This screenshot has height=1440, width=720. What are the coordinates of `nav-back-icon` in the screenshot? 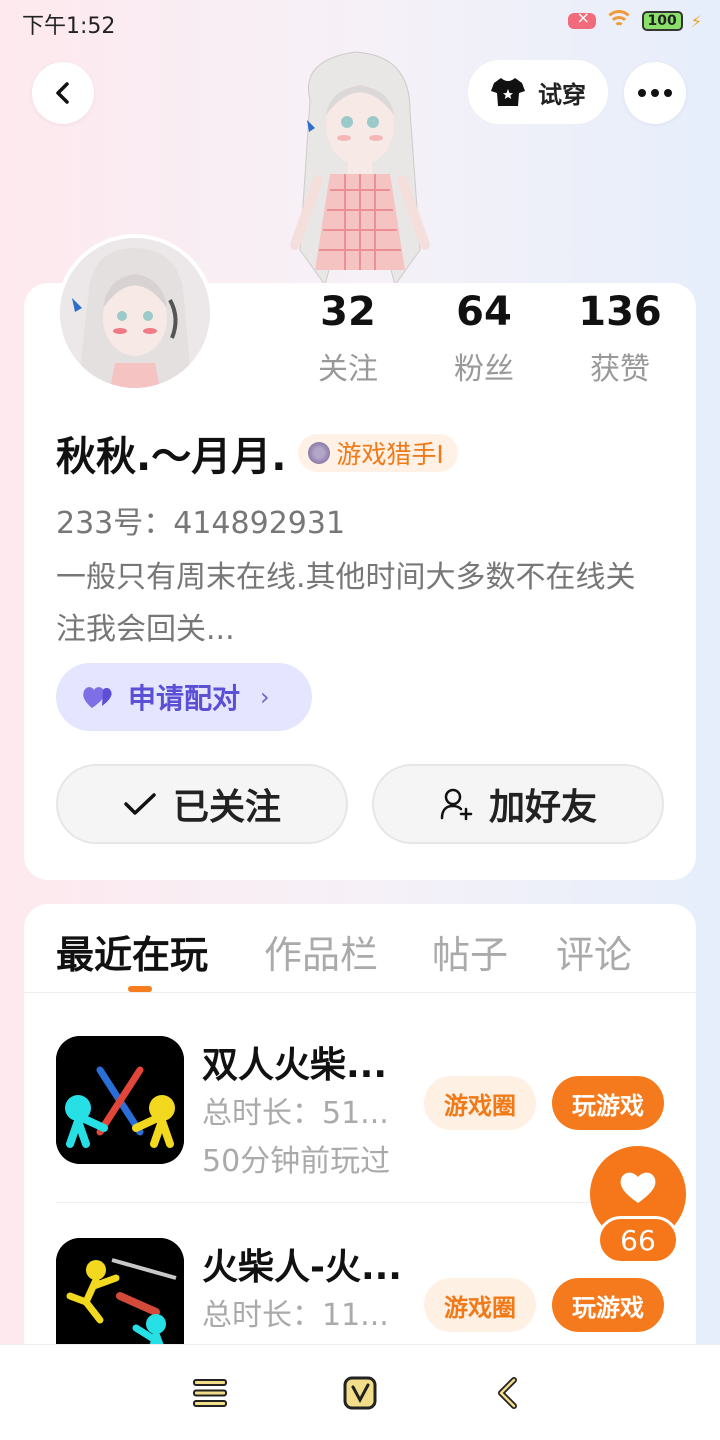 It's located at (508, 1393).